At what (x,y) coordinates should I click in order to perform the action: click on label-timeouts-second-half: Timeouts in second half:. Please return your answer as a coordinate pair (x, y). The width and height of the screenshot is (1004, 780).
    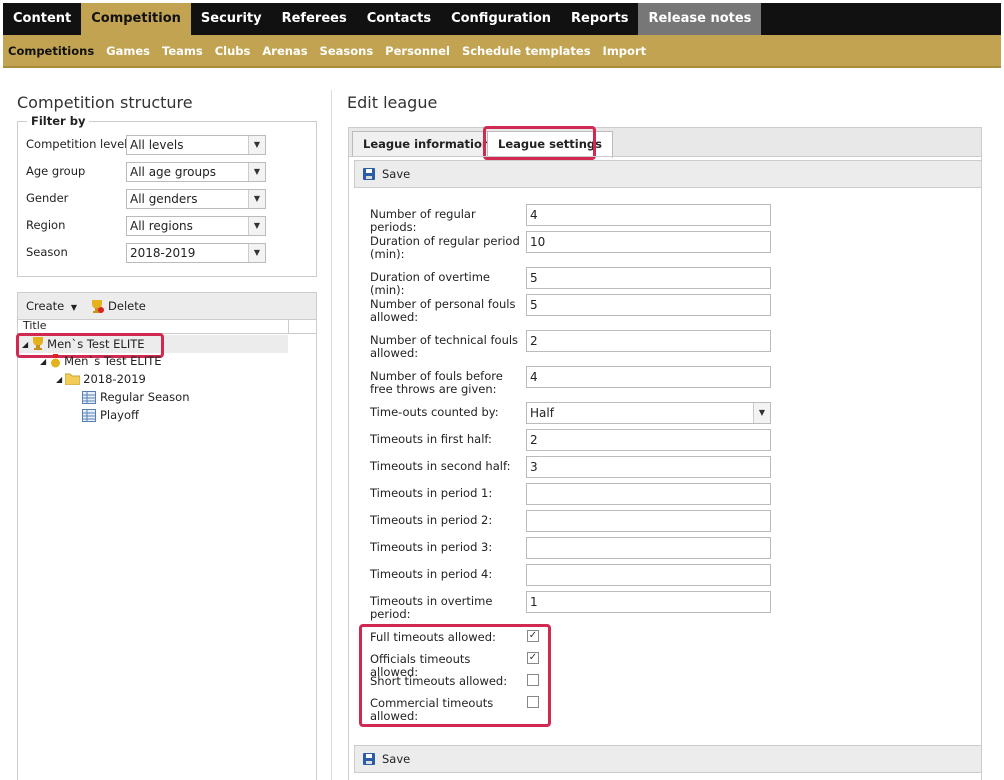
    Looking at the image, I should click on (440, 466).